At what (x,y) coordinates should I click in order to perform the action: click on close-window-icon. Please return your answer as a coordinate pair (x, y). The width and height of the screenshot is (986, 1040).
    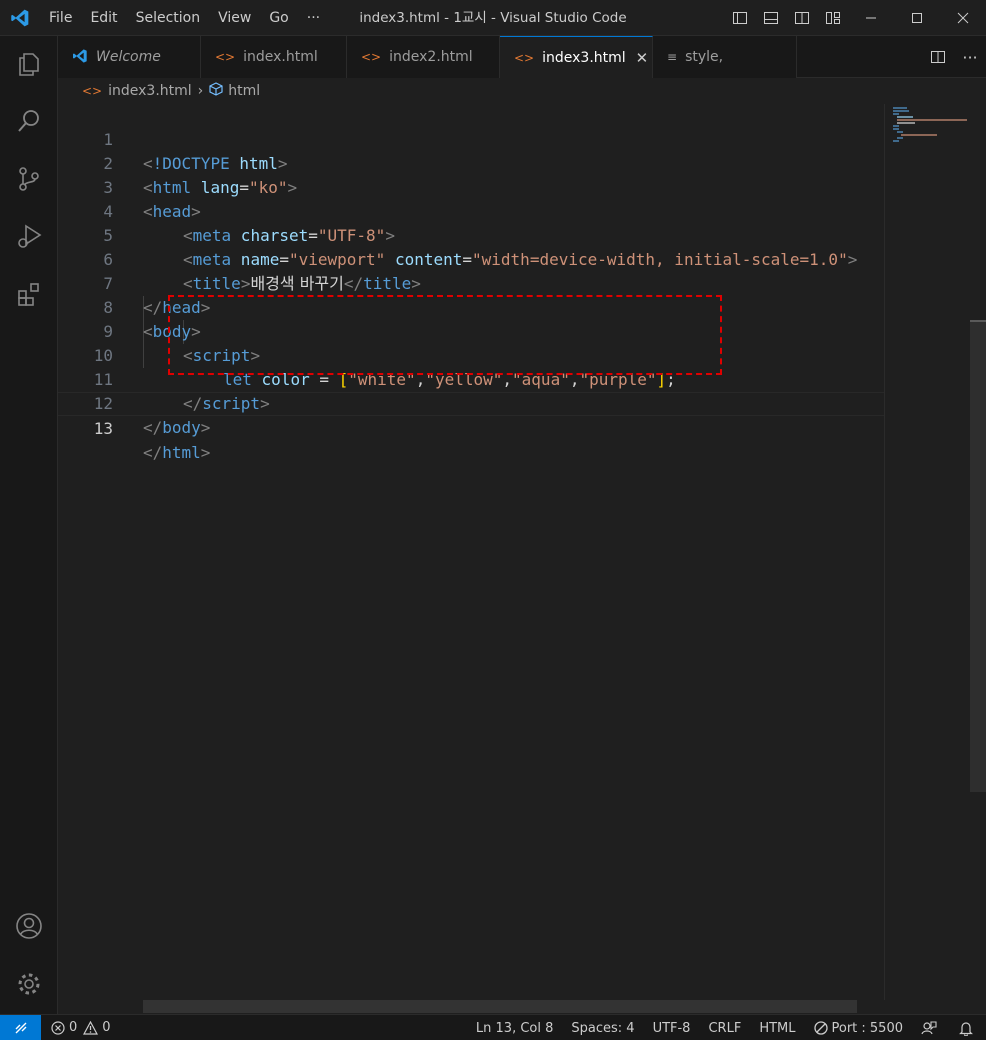
    Looking at the image, I should click on (963, 18).